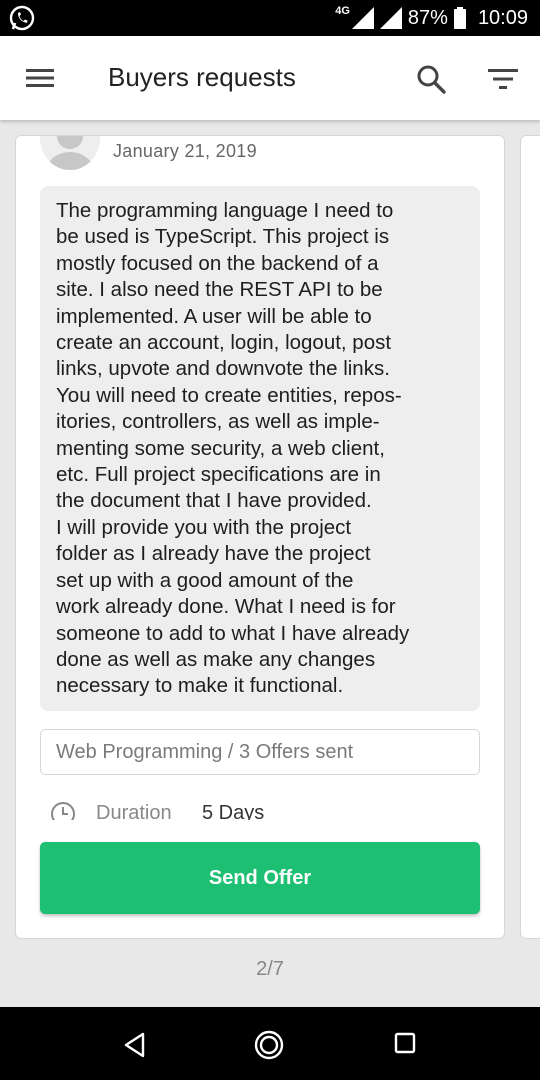 This screenshot has width=540, height=1080. Describe the element at coordinates (217, 263) in the screenshot. I see `description-line: mostly focused on the backend of a` at that location.